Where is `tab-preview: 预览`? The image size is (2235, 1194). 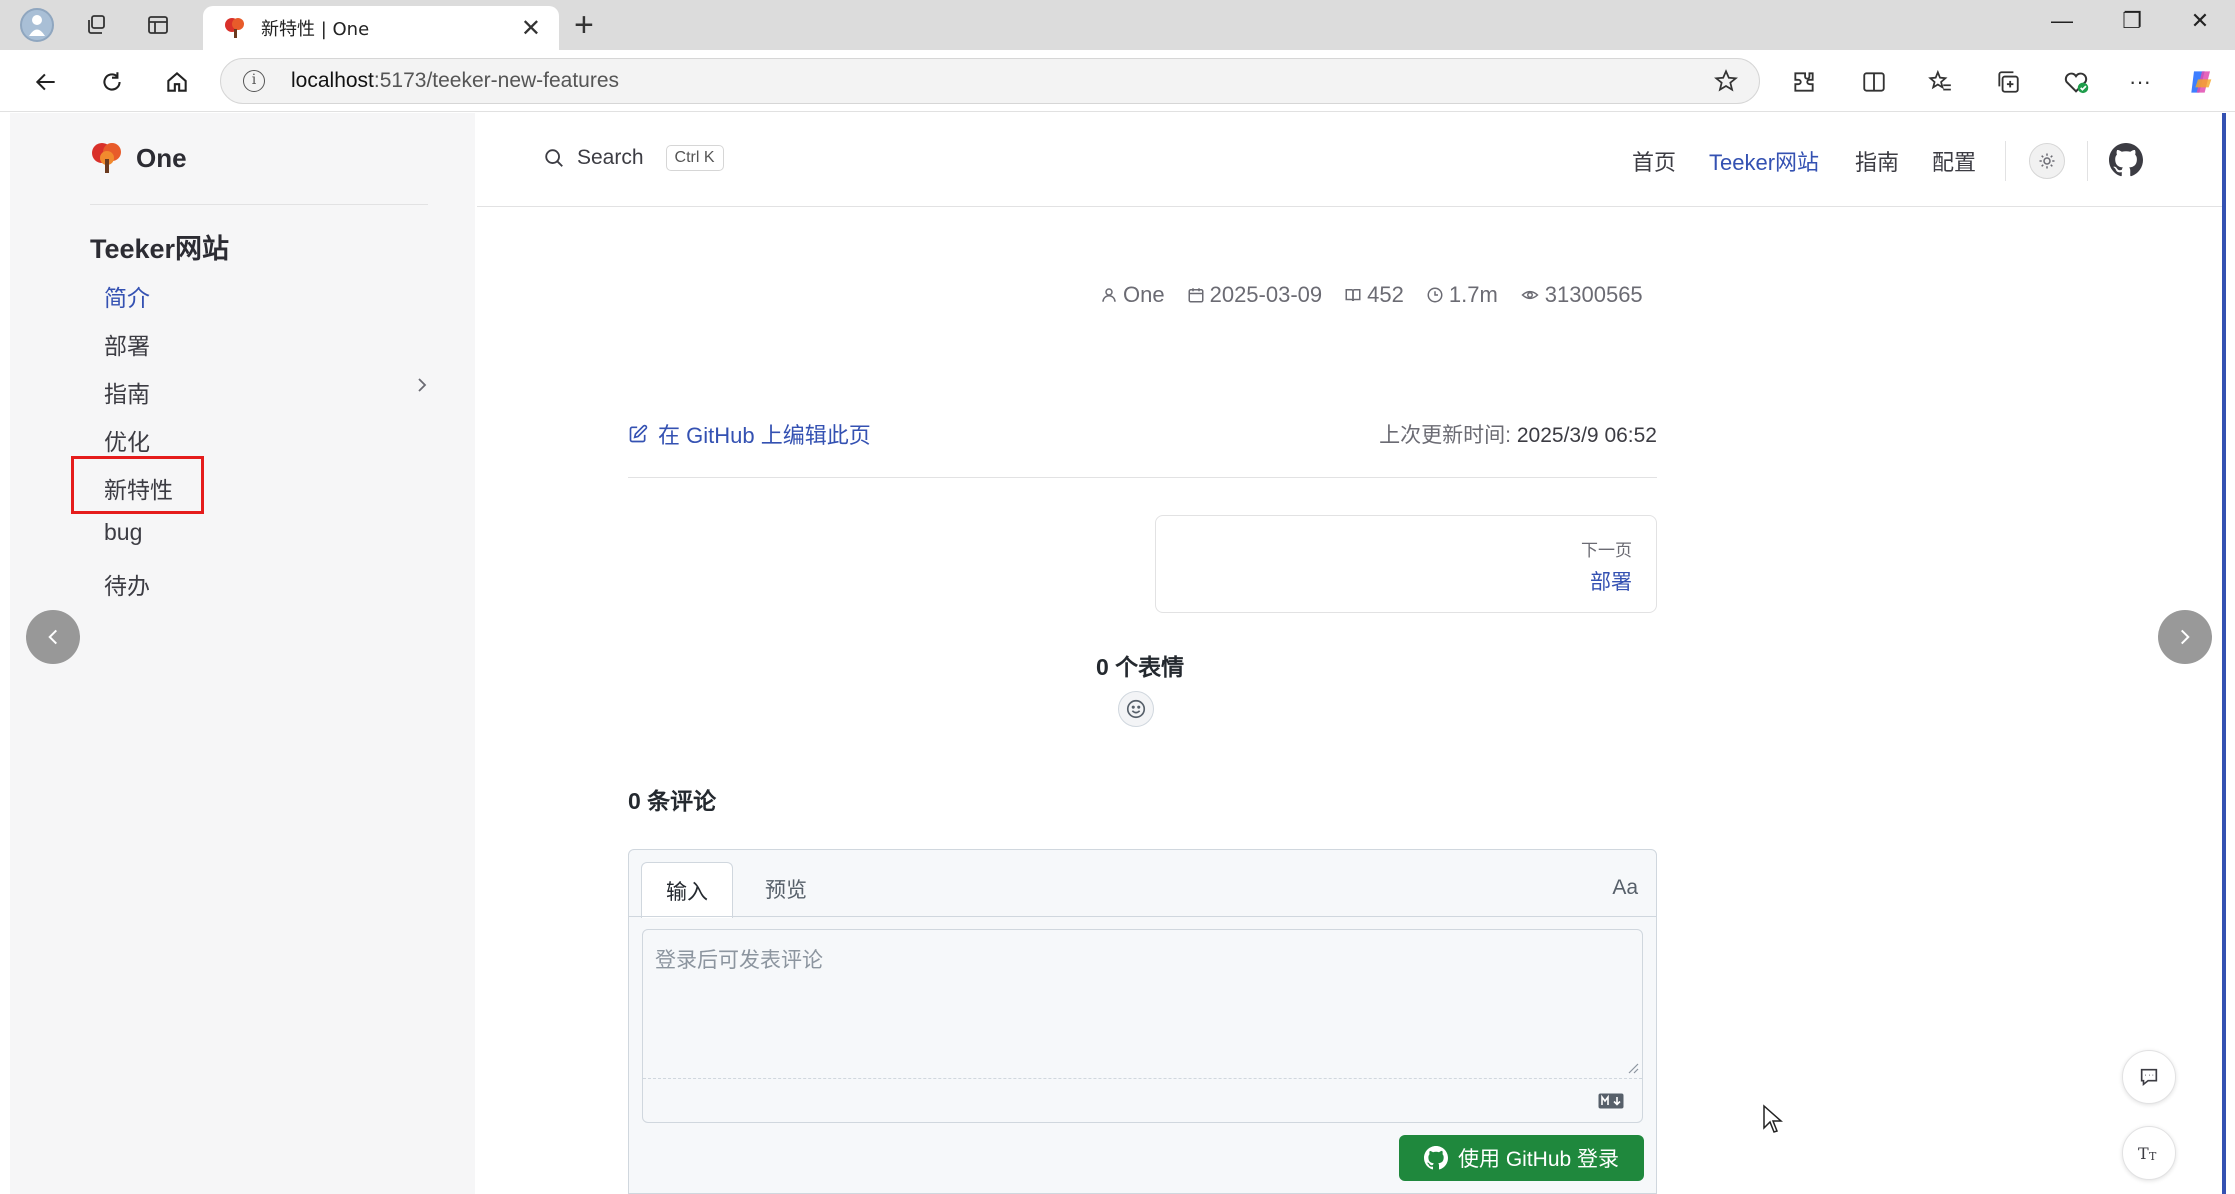
tab-preview: 预览 is located at coordinates (786, 889).